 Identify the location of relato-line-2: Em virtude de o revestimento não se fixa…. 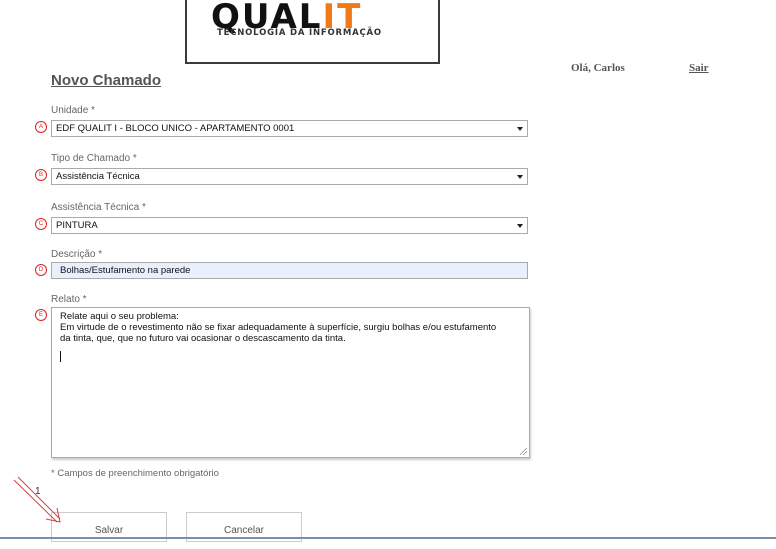
(278, 327).